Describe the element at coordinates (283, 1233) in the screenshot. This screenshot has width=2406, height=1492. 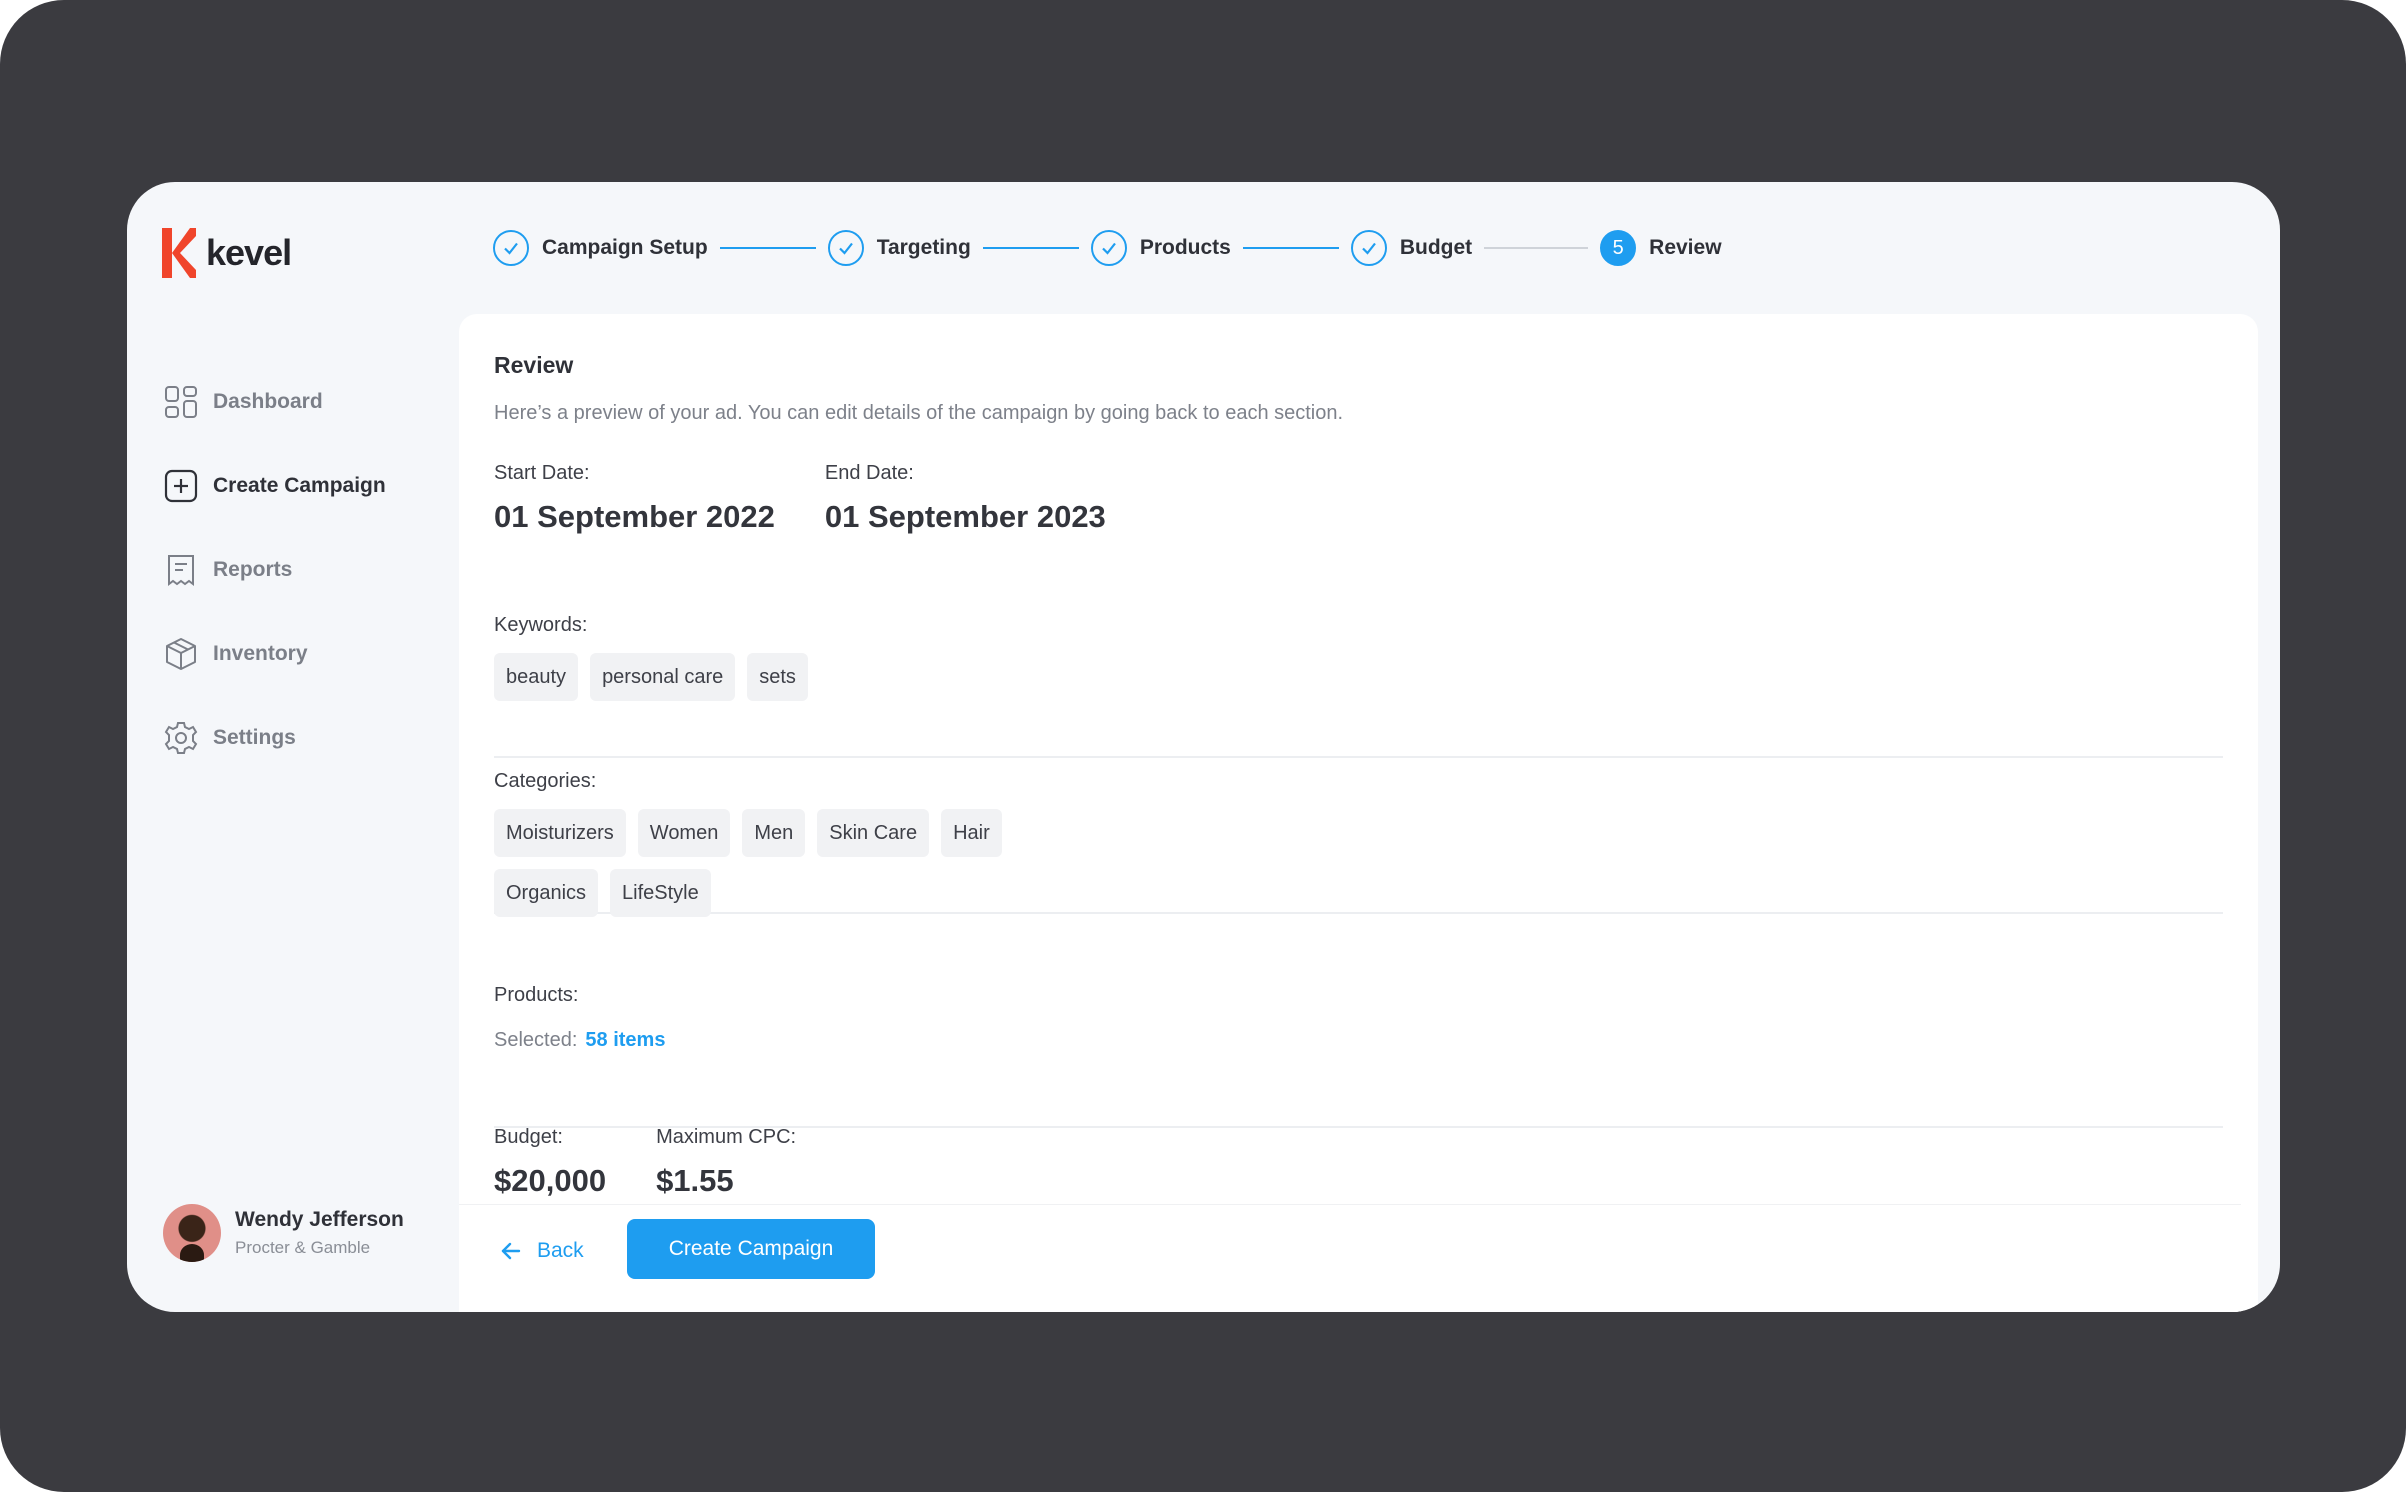
I see `user-profile: Wendy Jefferson Procter & Gamble` at that location.